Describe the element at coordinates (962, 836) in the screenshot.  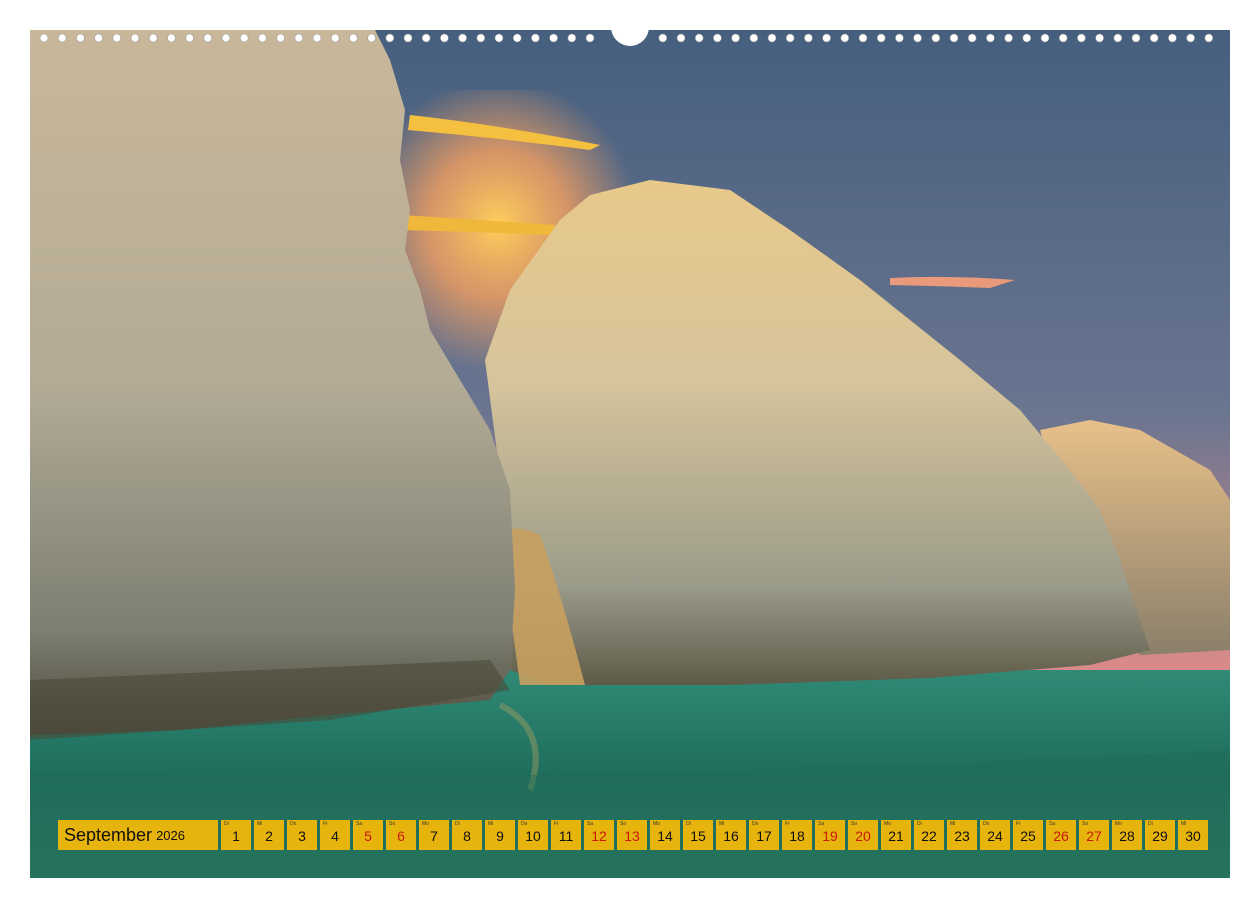
I see `day-number: 23` at that location.